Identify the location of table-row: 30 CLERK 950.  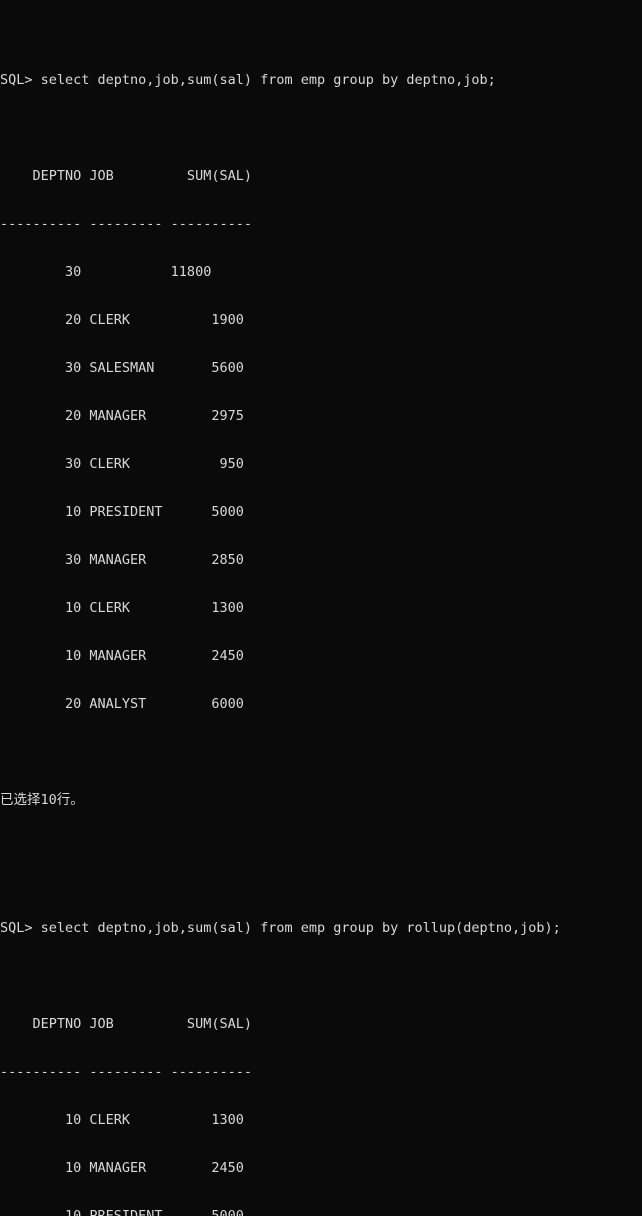
(122, 464).